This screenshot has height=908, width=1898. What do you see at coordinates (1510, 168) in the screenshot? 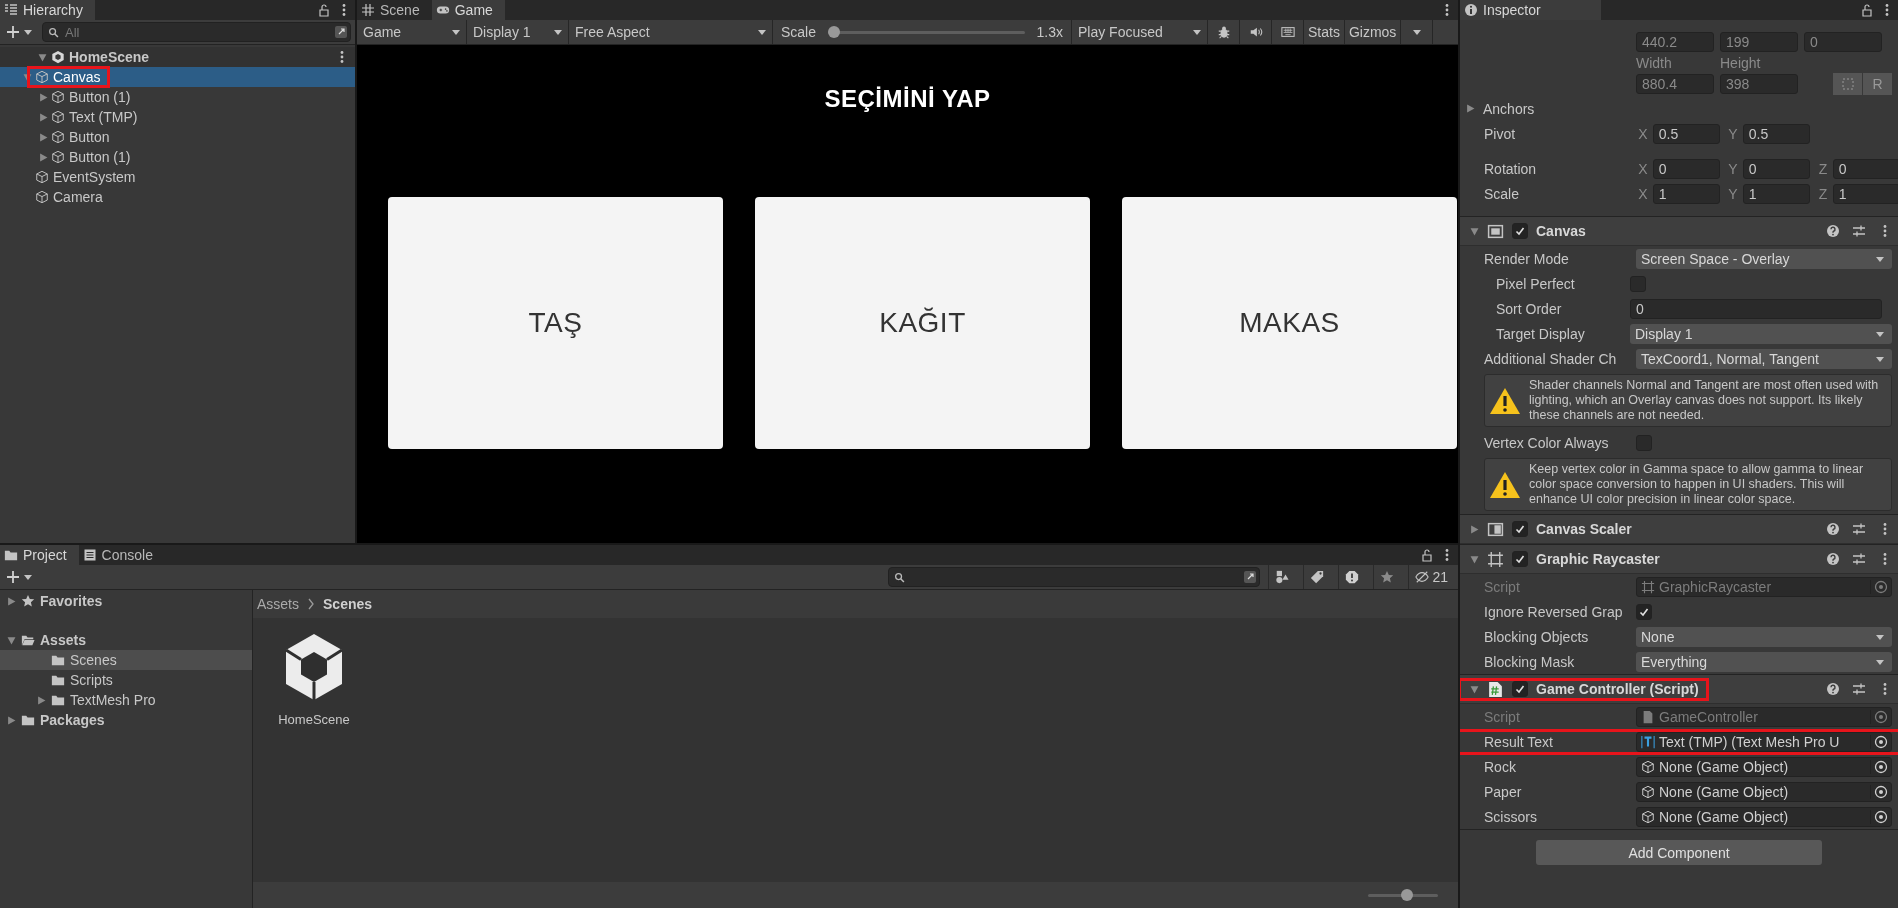
I see `property-label: Rotation` at bounding box center [1510, 168].